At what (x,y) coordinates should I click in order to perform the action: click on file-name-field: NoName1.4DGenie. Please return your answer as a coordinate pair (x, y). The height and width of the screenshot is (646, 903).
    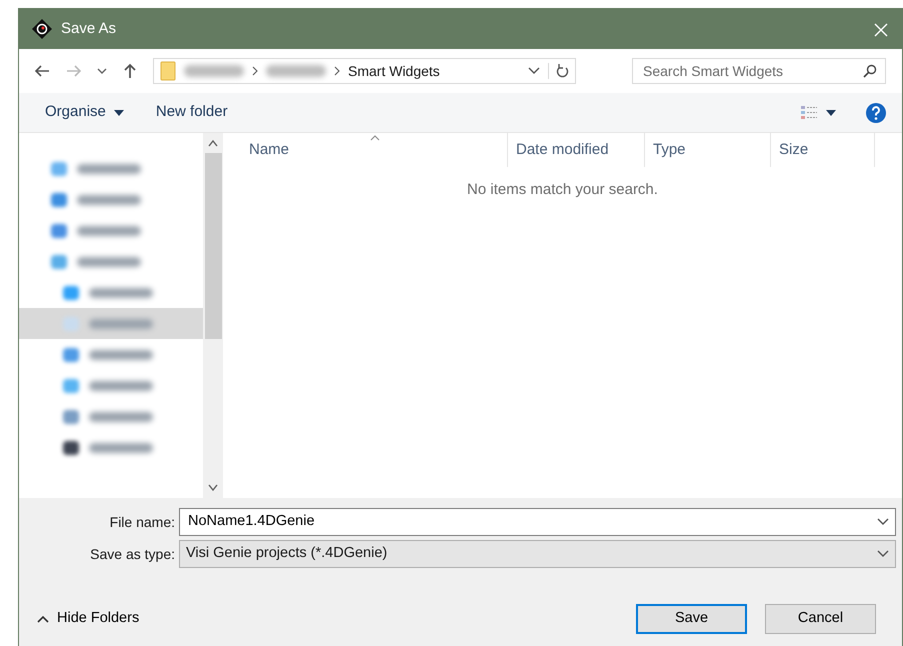
    Looking at the image, I should click on (531, 522).